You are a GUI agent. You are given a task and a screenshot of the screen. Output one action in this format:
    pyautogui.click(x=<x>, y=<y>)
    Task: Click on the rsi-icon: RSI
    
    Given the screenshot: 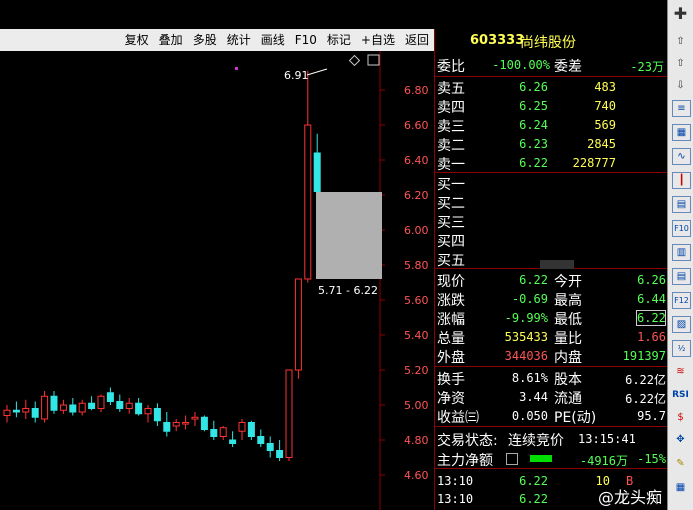 What is the action you would take?
    pyautogui.click(x=680, y=395)
    